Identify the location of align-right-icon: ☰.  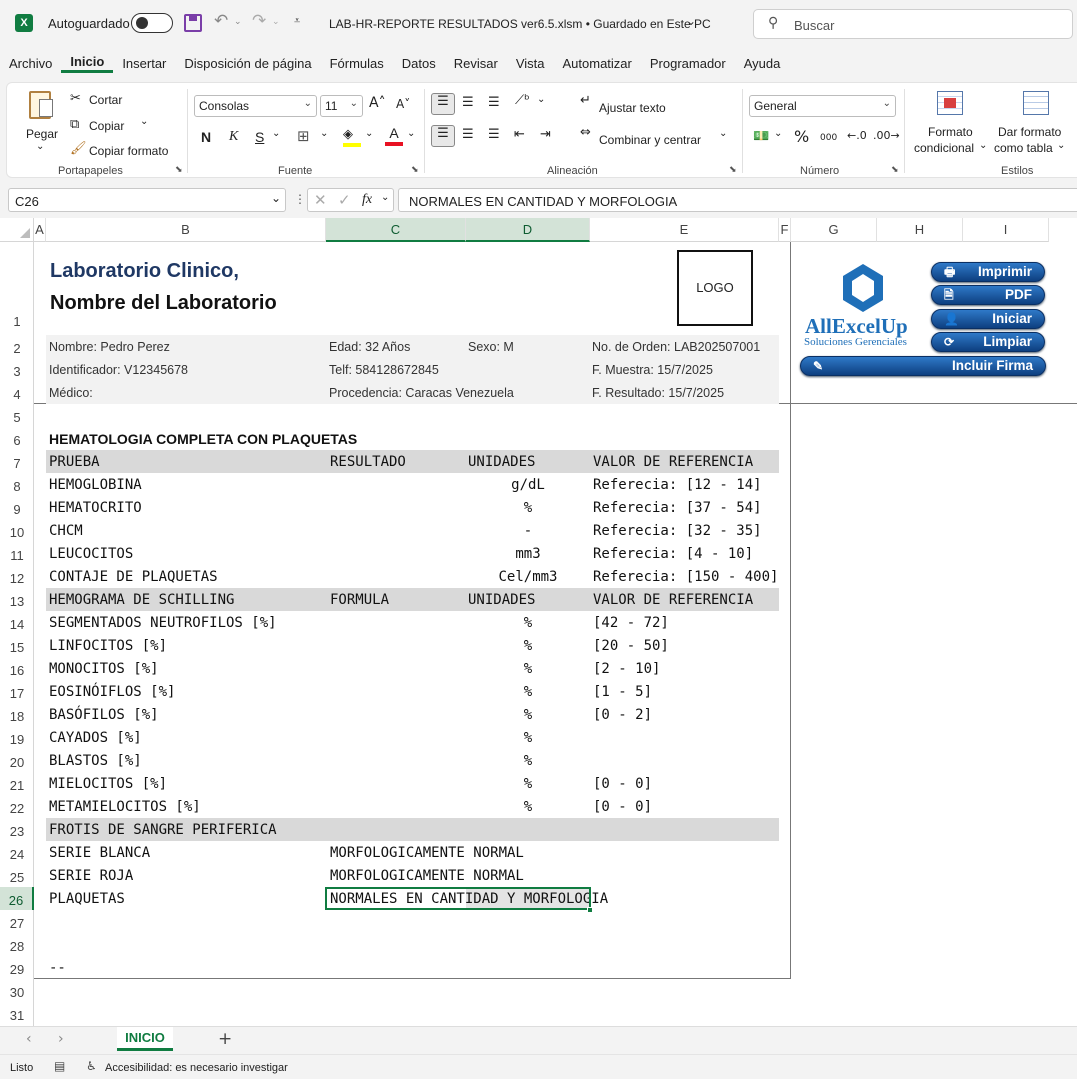
(494, 134).